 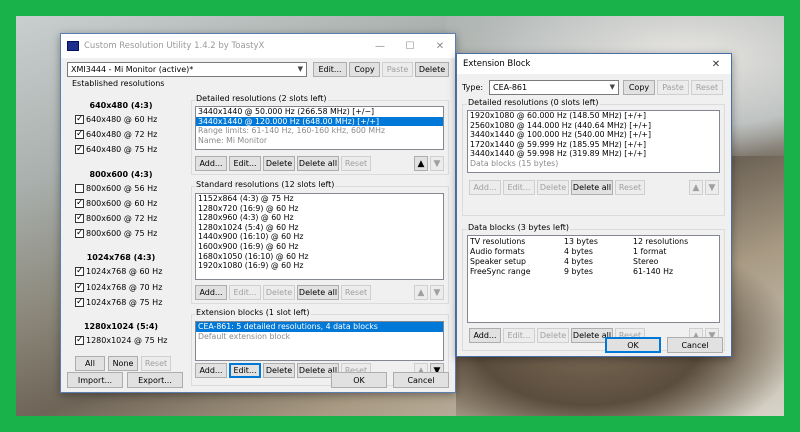 What do you see at coordinates (410, 46) in the screenshot?
I see `maximize-button: ☐` at bounding box center [410, 46].